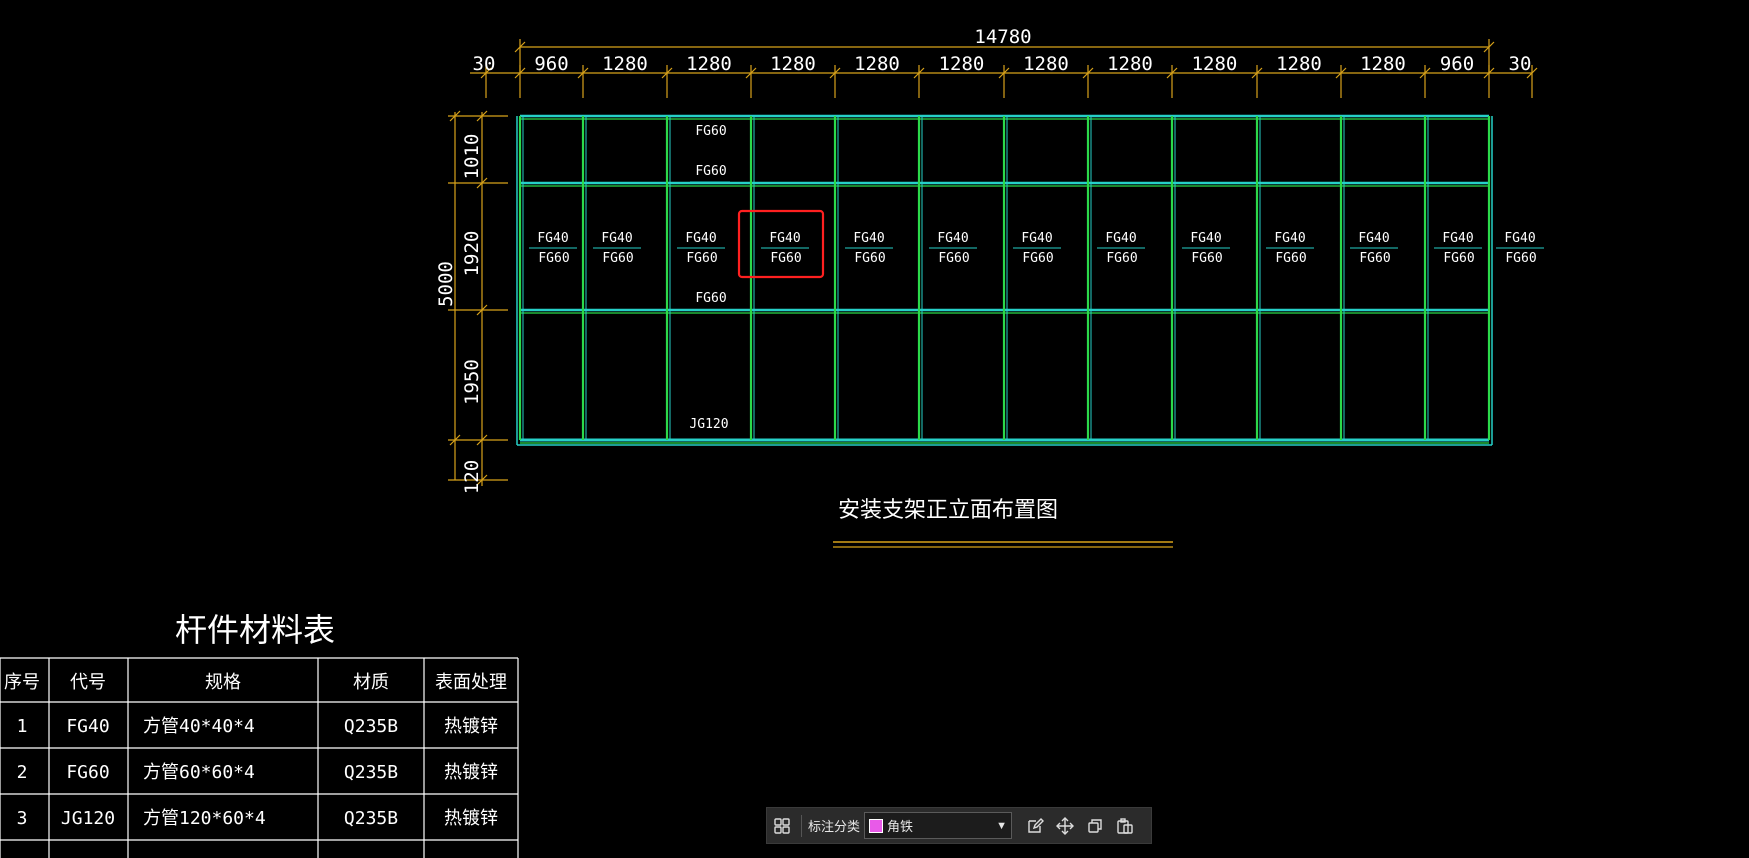 The height and width of the screenshot is (858, 1749). I want to click on chevron-down-icon: ▼, so click(1002, 825).